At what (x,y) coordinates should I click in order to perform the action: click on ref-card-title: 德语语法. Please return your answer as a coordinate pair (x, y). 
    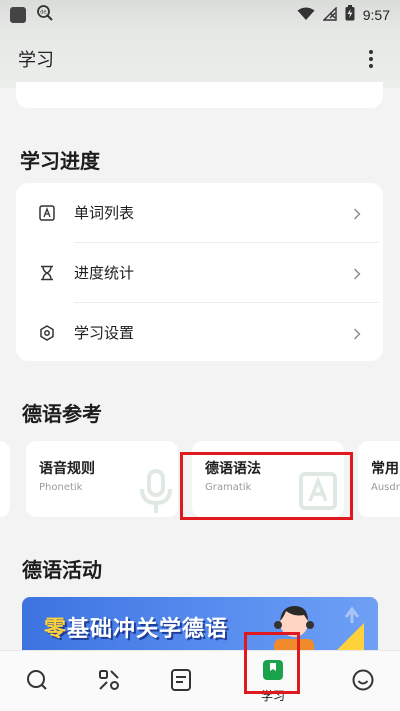
    Looking at the image, I should click on (233, 469).